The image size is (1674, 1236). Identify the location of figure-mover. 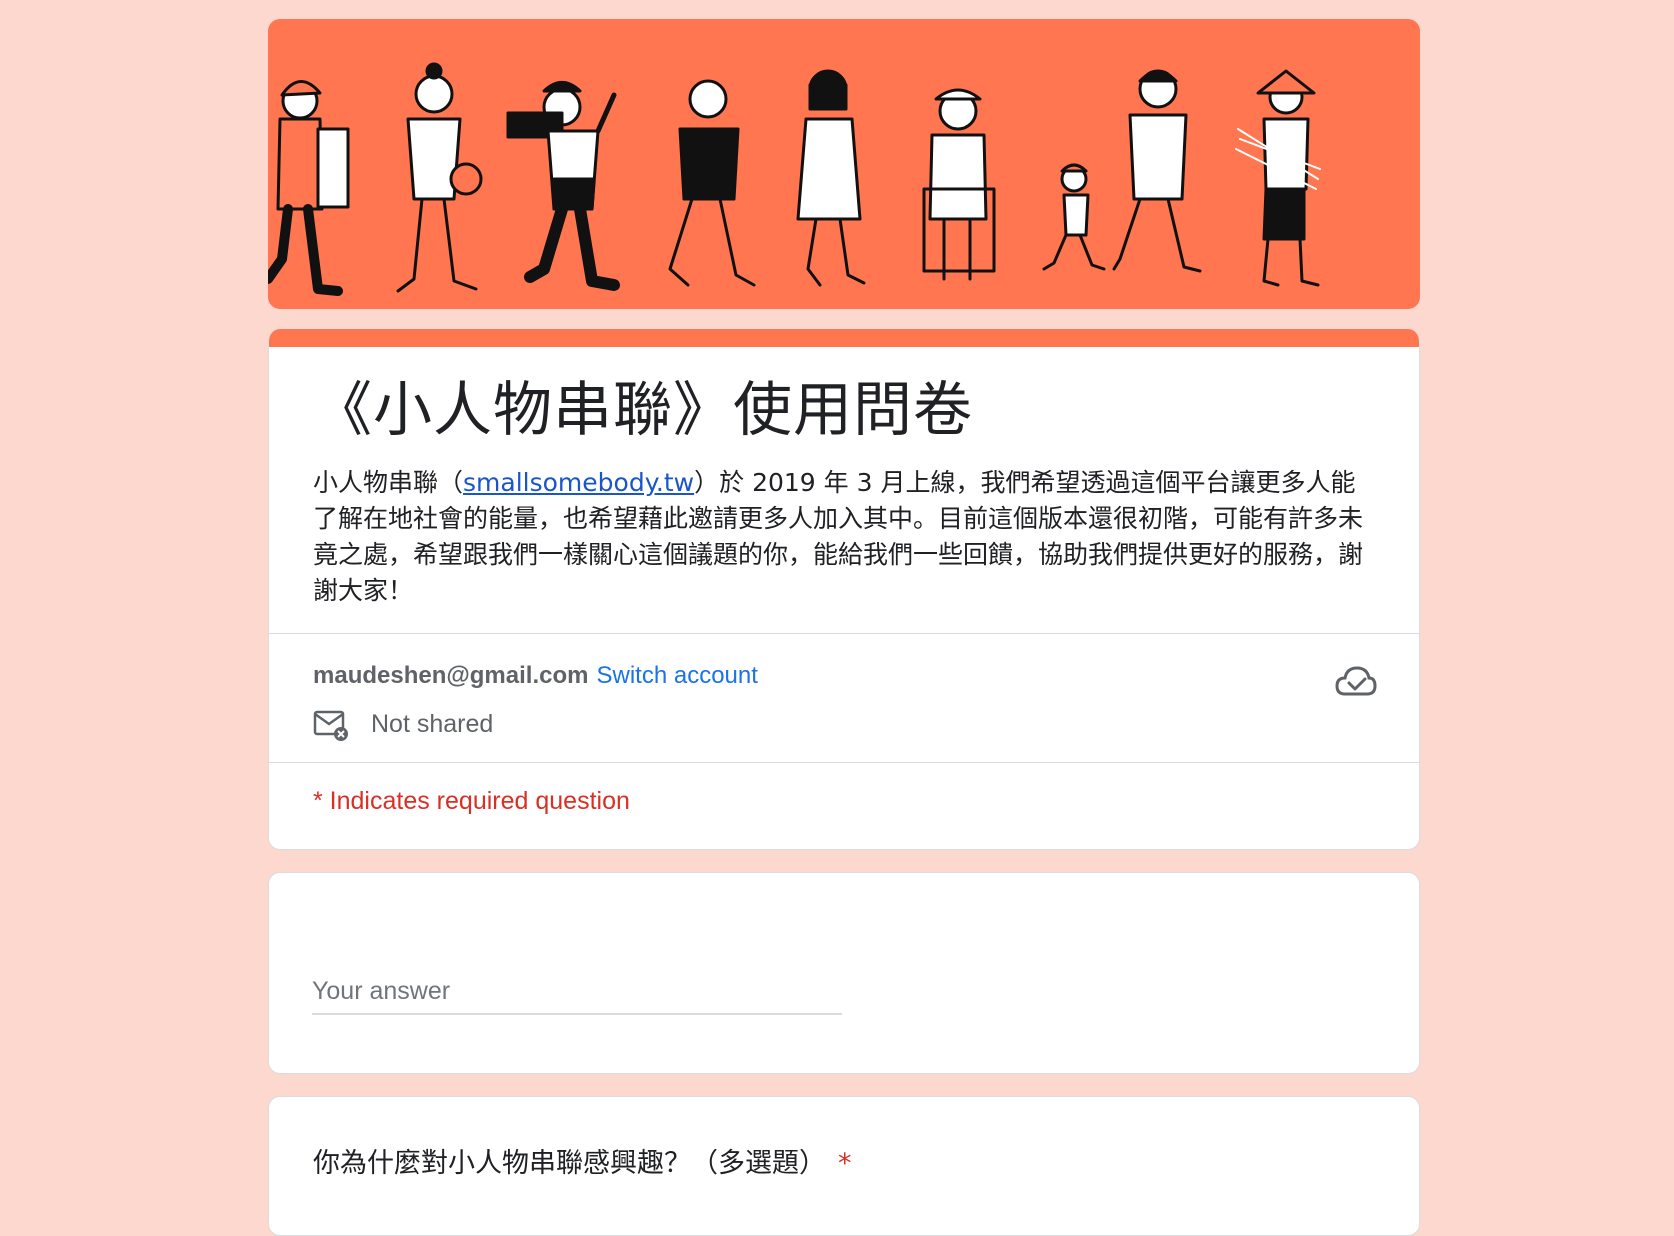
(563, 186).